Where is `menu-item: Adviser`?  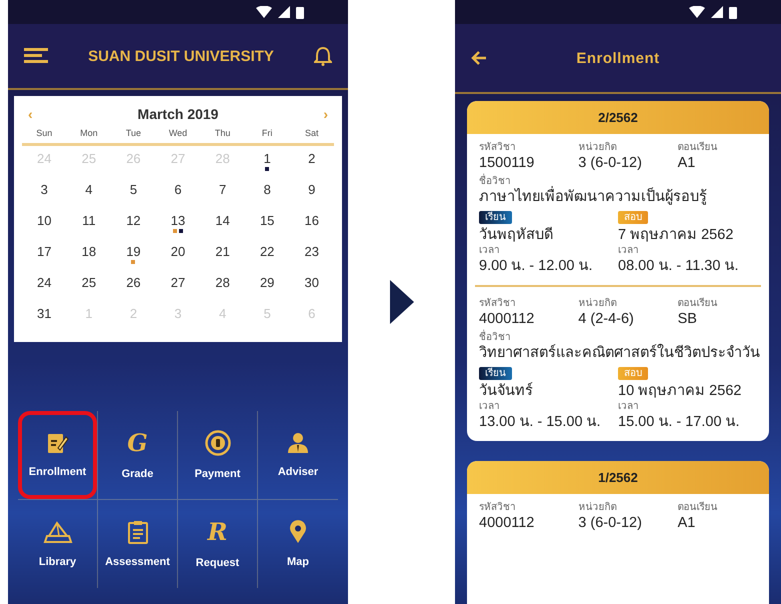
menu-item: Adviser is located at coordinates (298, 455).